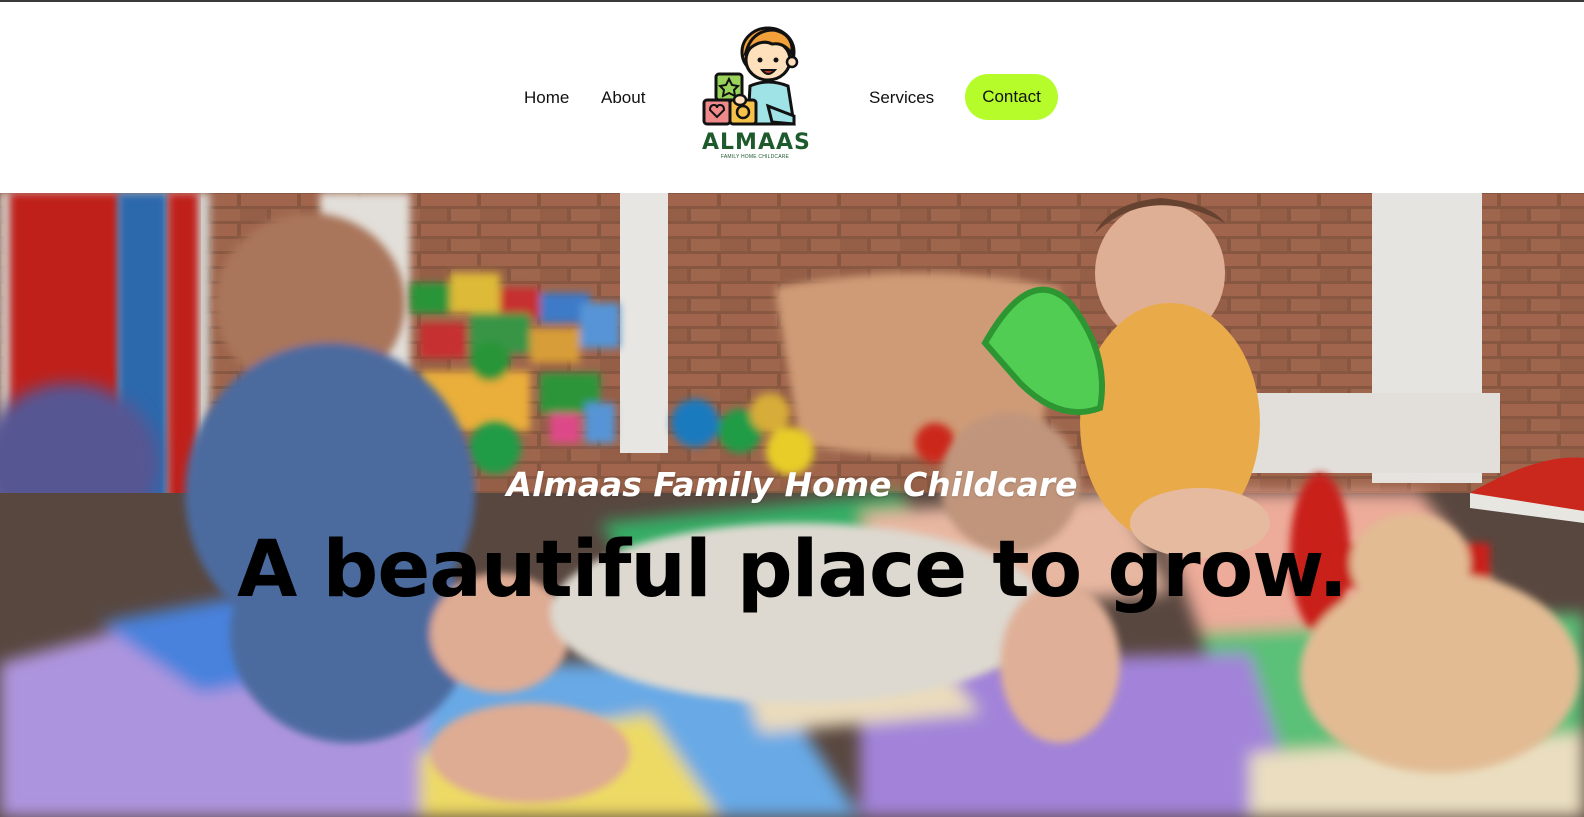 Image resolution: width=1584 pixels, height=817 pixels. Describe the element at coordinates (546, 98) in the screenshot. I see `nav-home-link: Home` at that location.